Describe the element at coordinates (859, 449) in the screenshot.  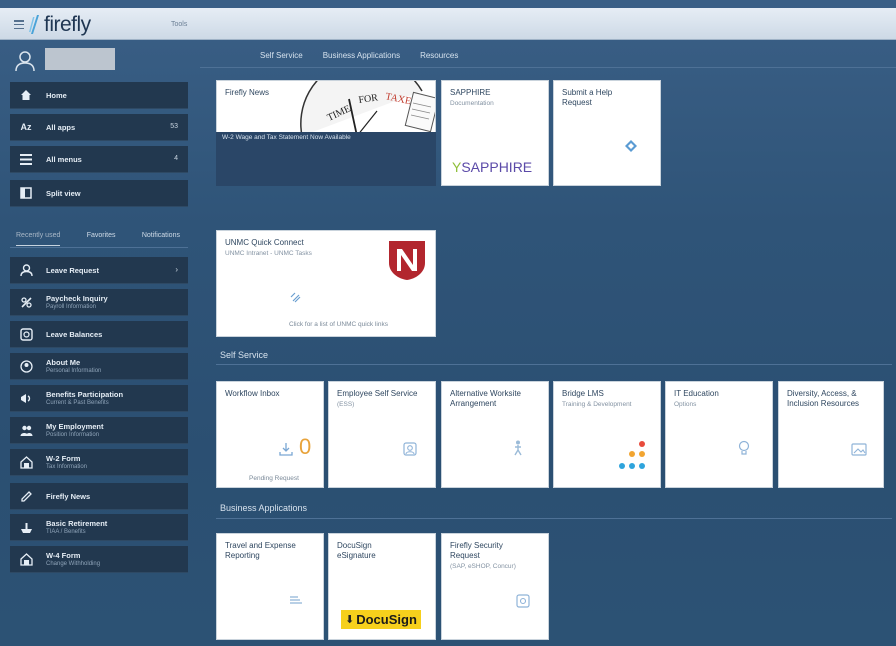
I see `folder-image-icon` at that location.